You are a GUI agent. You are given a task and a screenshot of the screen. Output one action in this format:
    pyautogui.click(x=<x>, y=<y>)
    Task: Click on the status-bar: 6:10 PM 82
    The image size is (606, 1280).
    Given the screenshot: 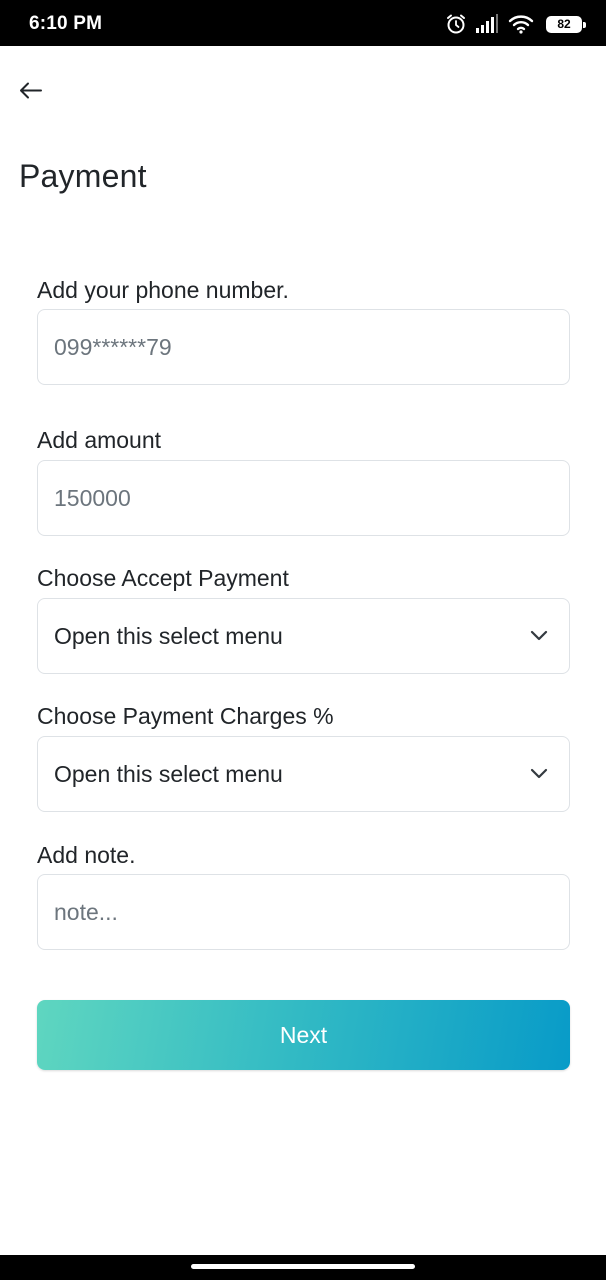 What is the action you would take?
    pyautogui.click(x=303, y=23)
    